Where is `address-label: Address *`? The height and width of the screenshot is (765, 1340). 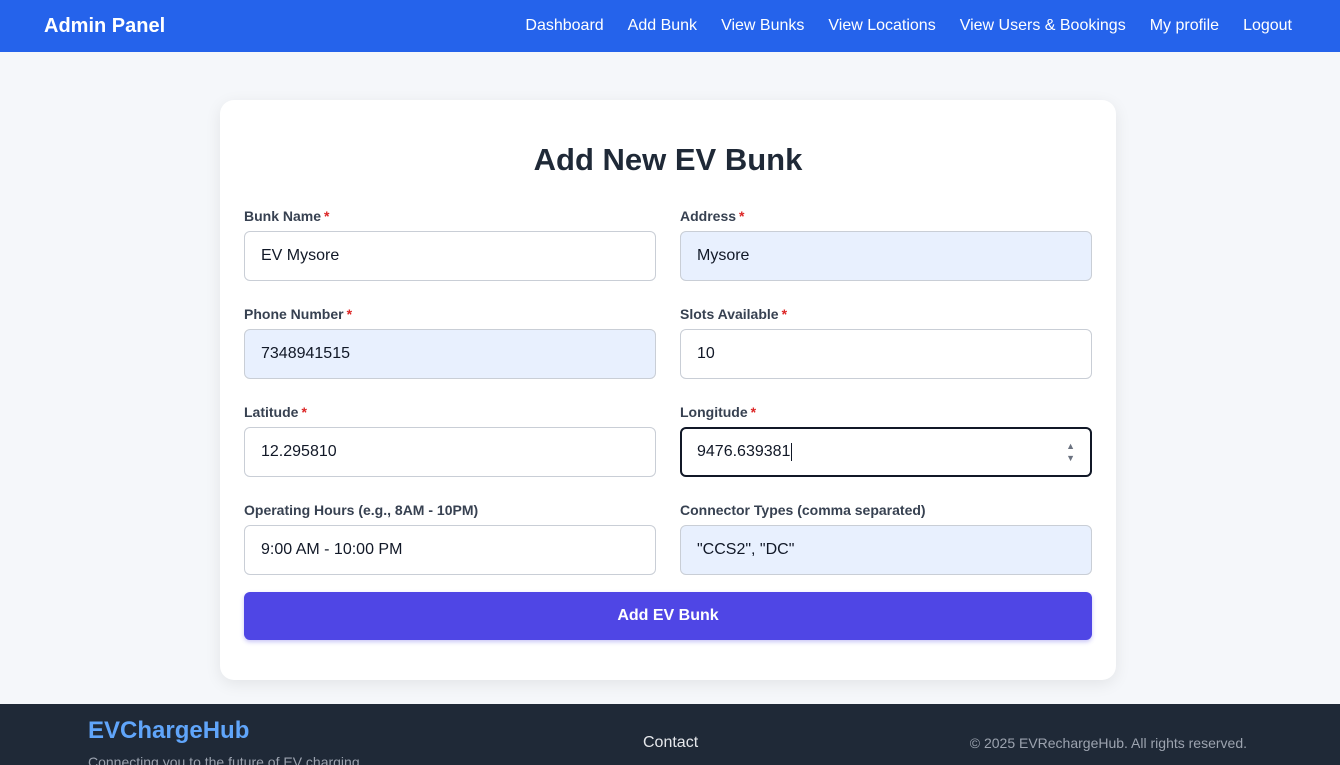
address-label: Address * is located at coordinates (712, 216).